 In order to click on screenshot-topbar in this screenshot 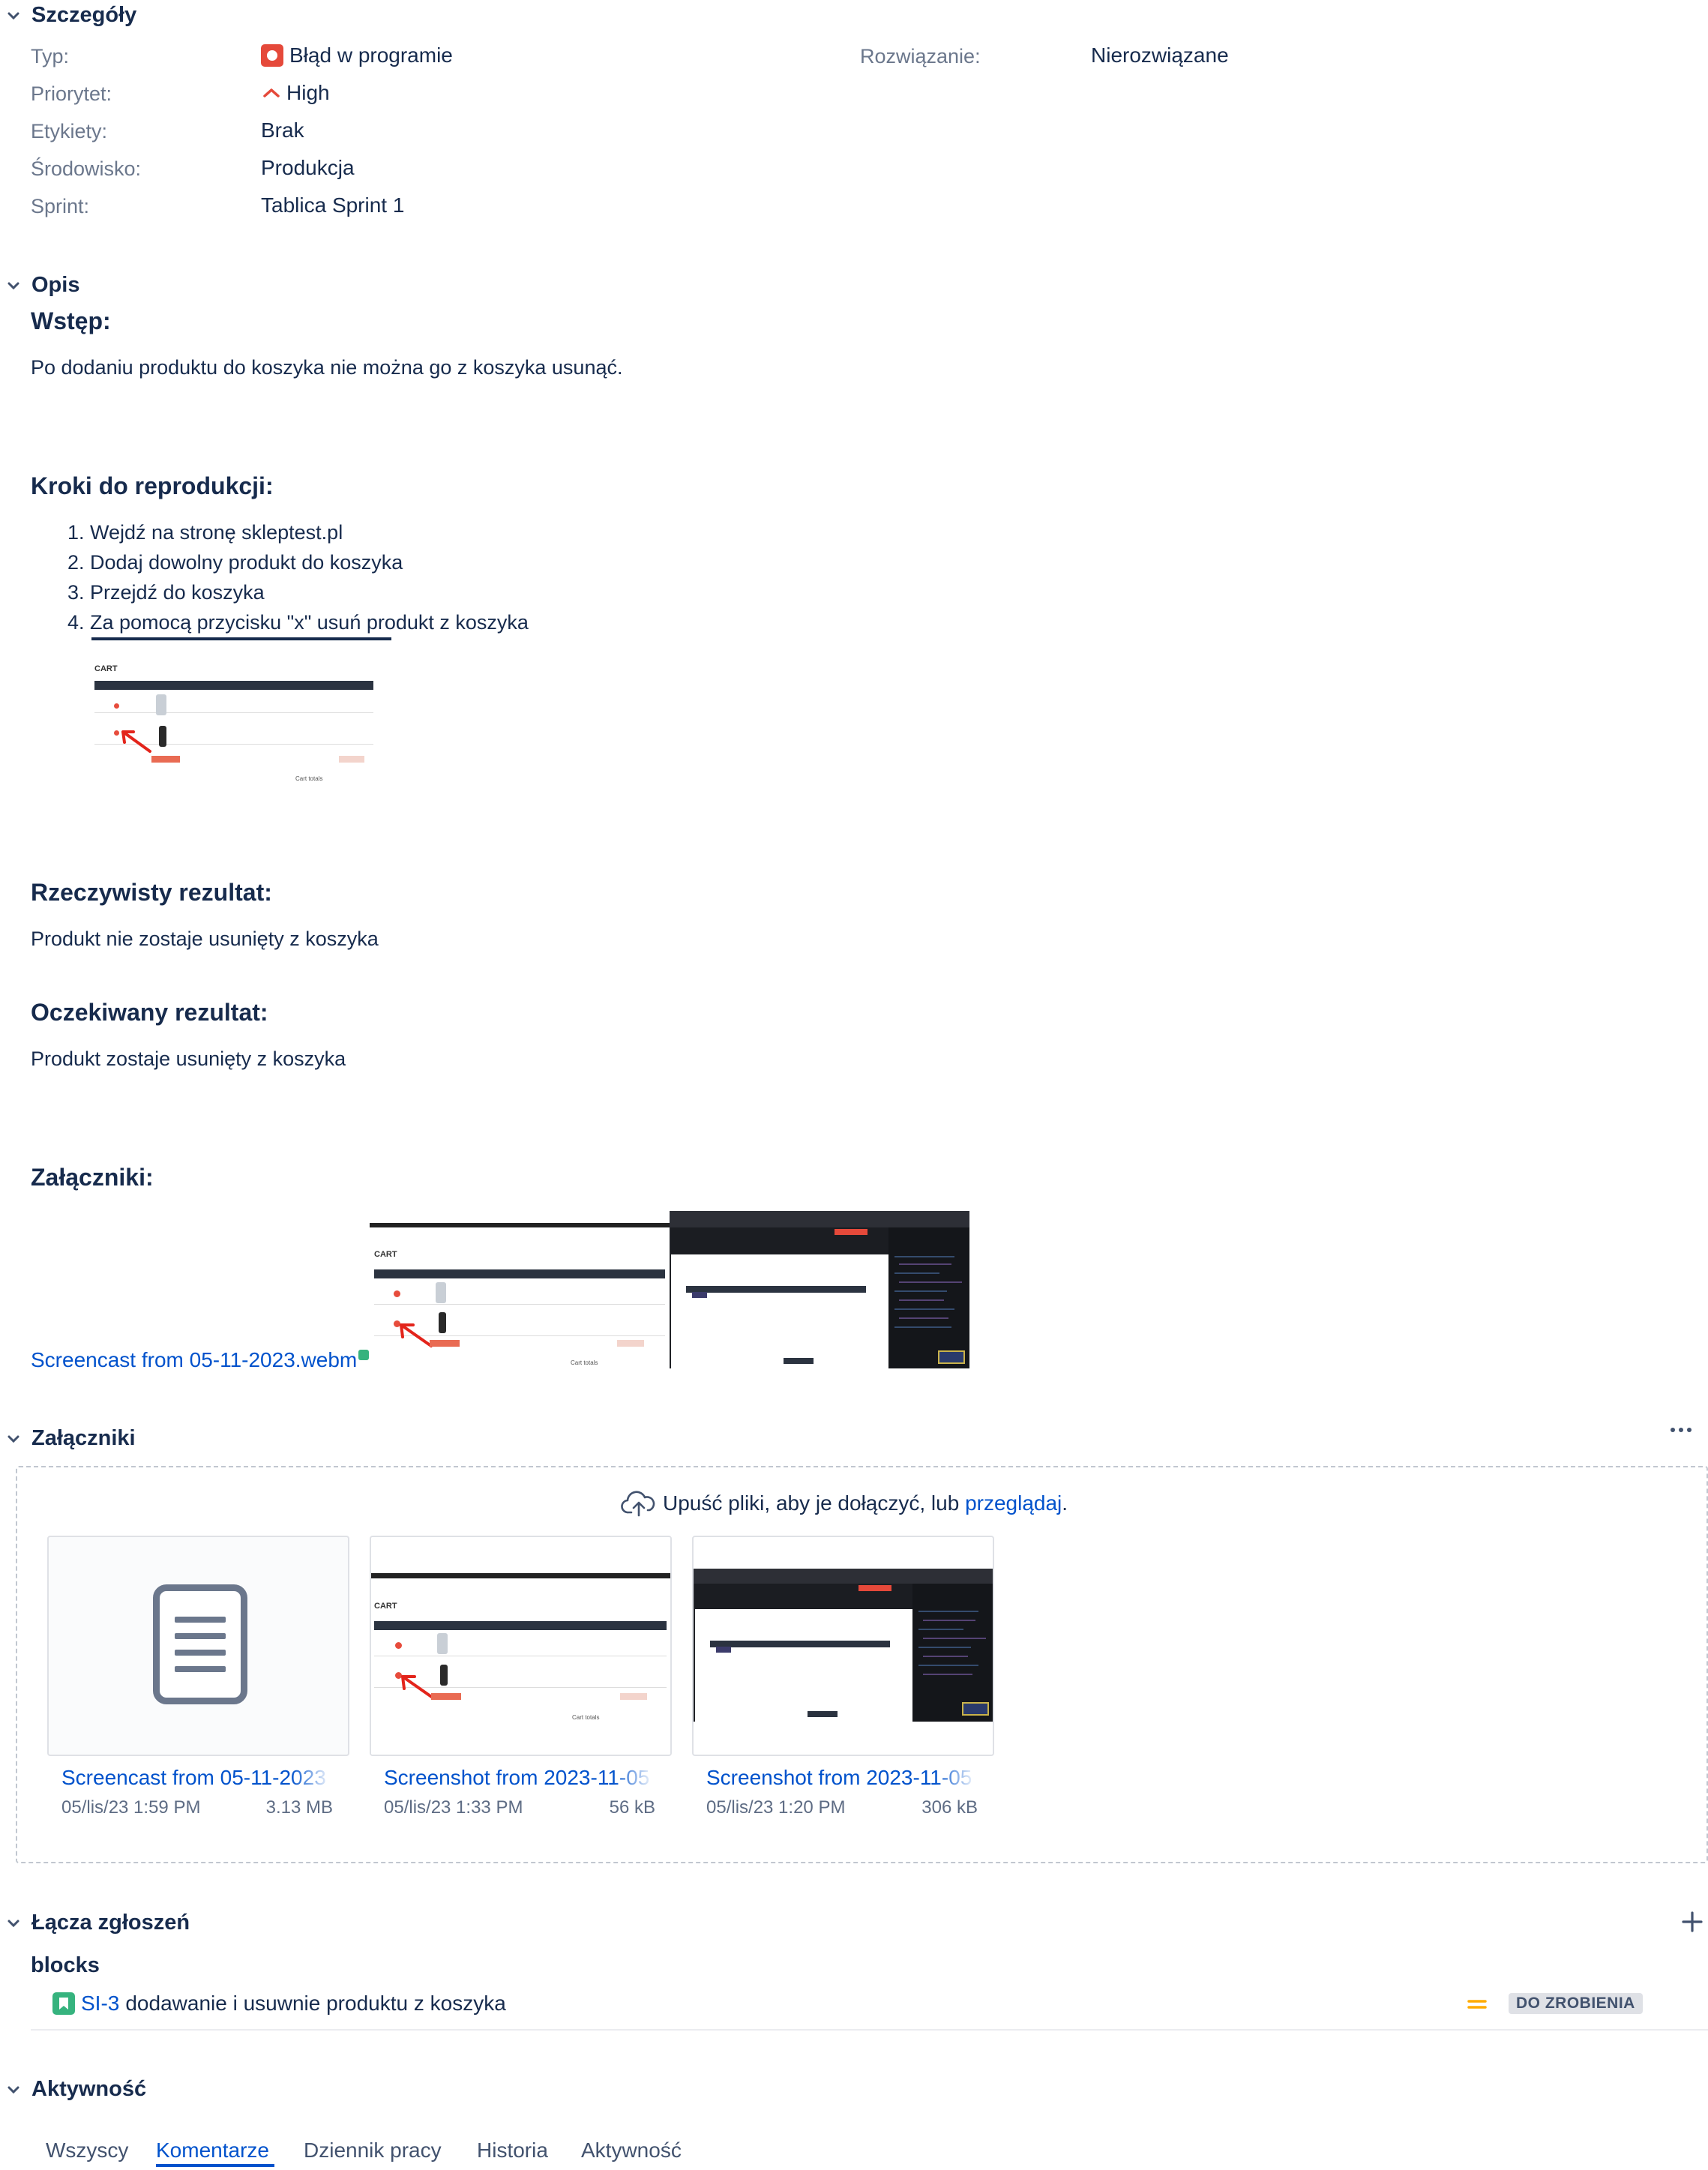, I will do `click(520, 1225)`.